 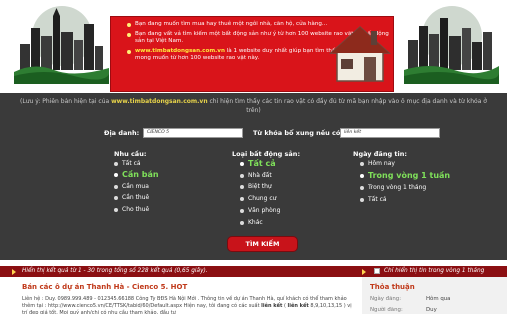 What do you see at coordinates (405, 175) in the screenshot?
I see `date-option-week: Trong vòng 1 tuần` at bounding box center [405, 175].